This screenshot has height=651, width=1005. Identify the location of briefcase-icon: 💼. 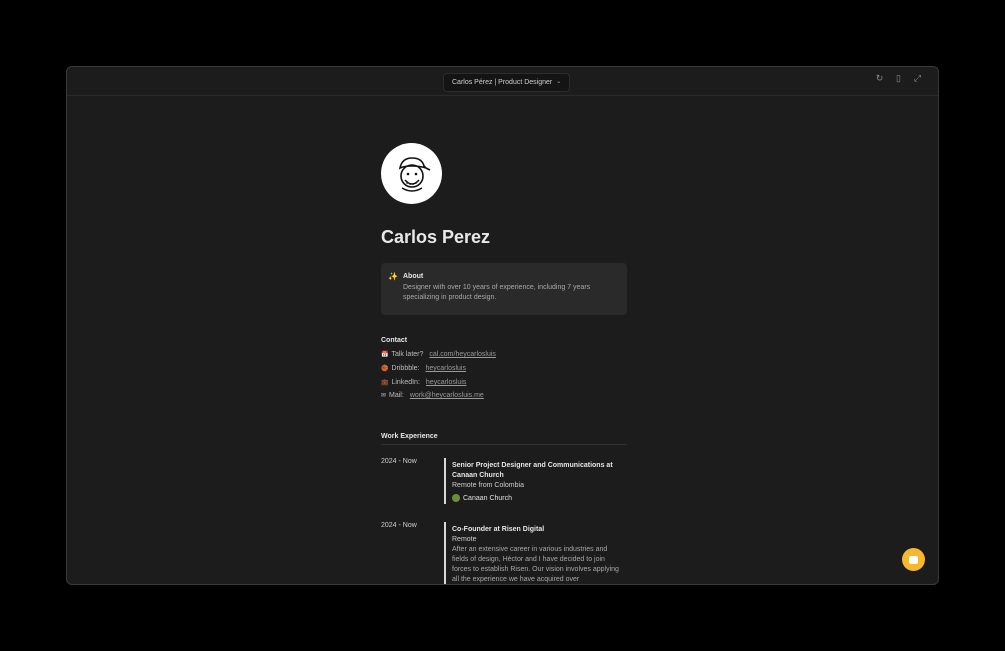
(385, 383).